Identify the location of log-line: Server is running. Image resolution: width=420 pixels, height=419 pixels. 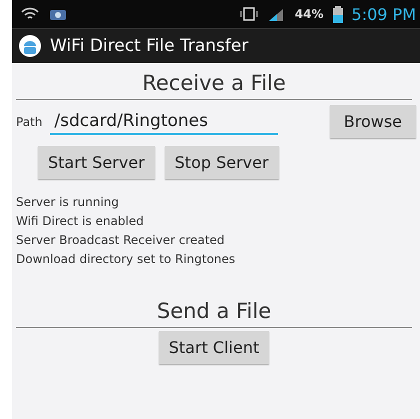
(68, 202).